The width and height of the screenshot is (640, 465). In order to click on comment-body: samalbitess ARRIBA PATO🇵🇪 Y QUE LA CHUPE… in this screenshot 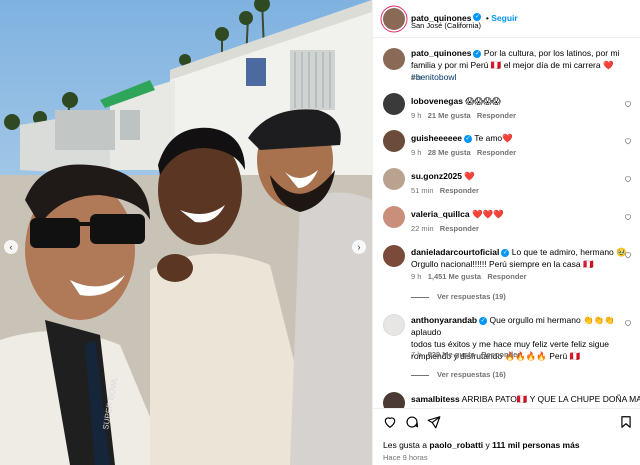, I will do `click(525, 399)`.